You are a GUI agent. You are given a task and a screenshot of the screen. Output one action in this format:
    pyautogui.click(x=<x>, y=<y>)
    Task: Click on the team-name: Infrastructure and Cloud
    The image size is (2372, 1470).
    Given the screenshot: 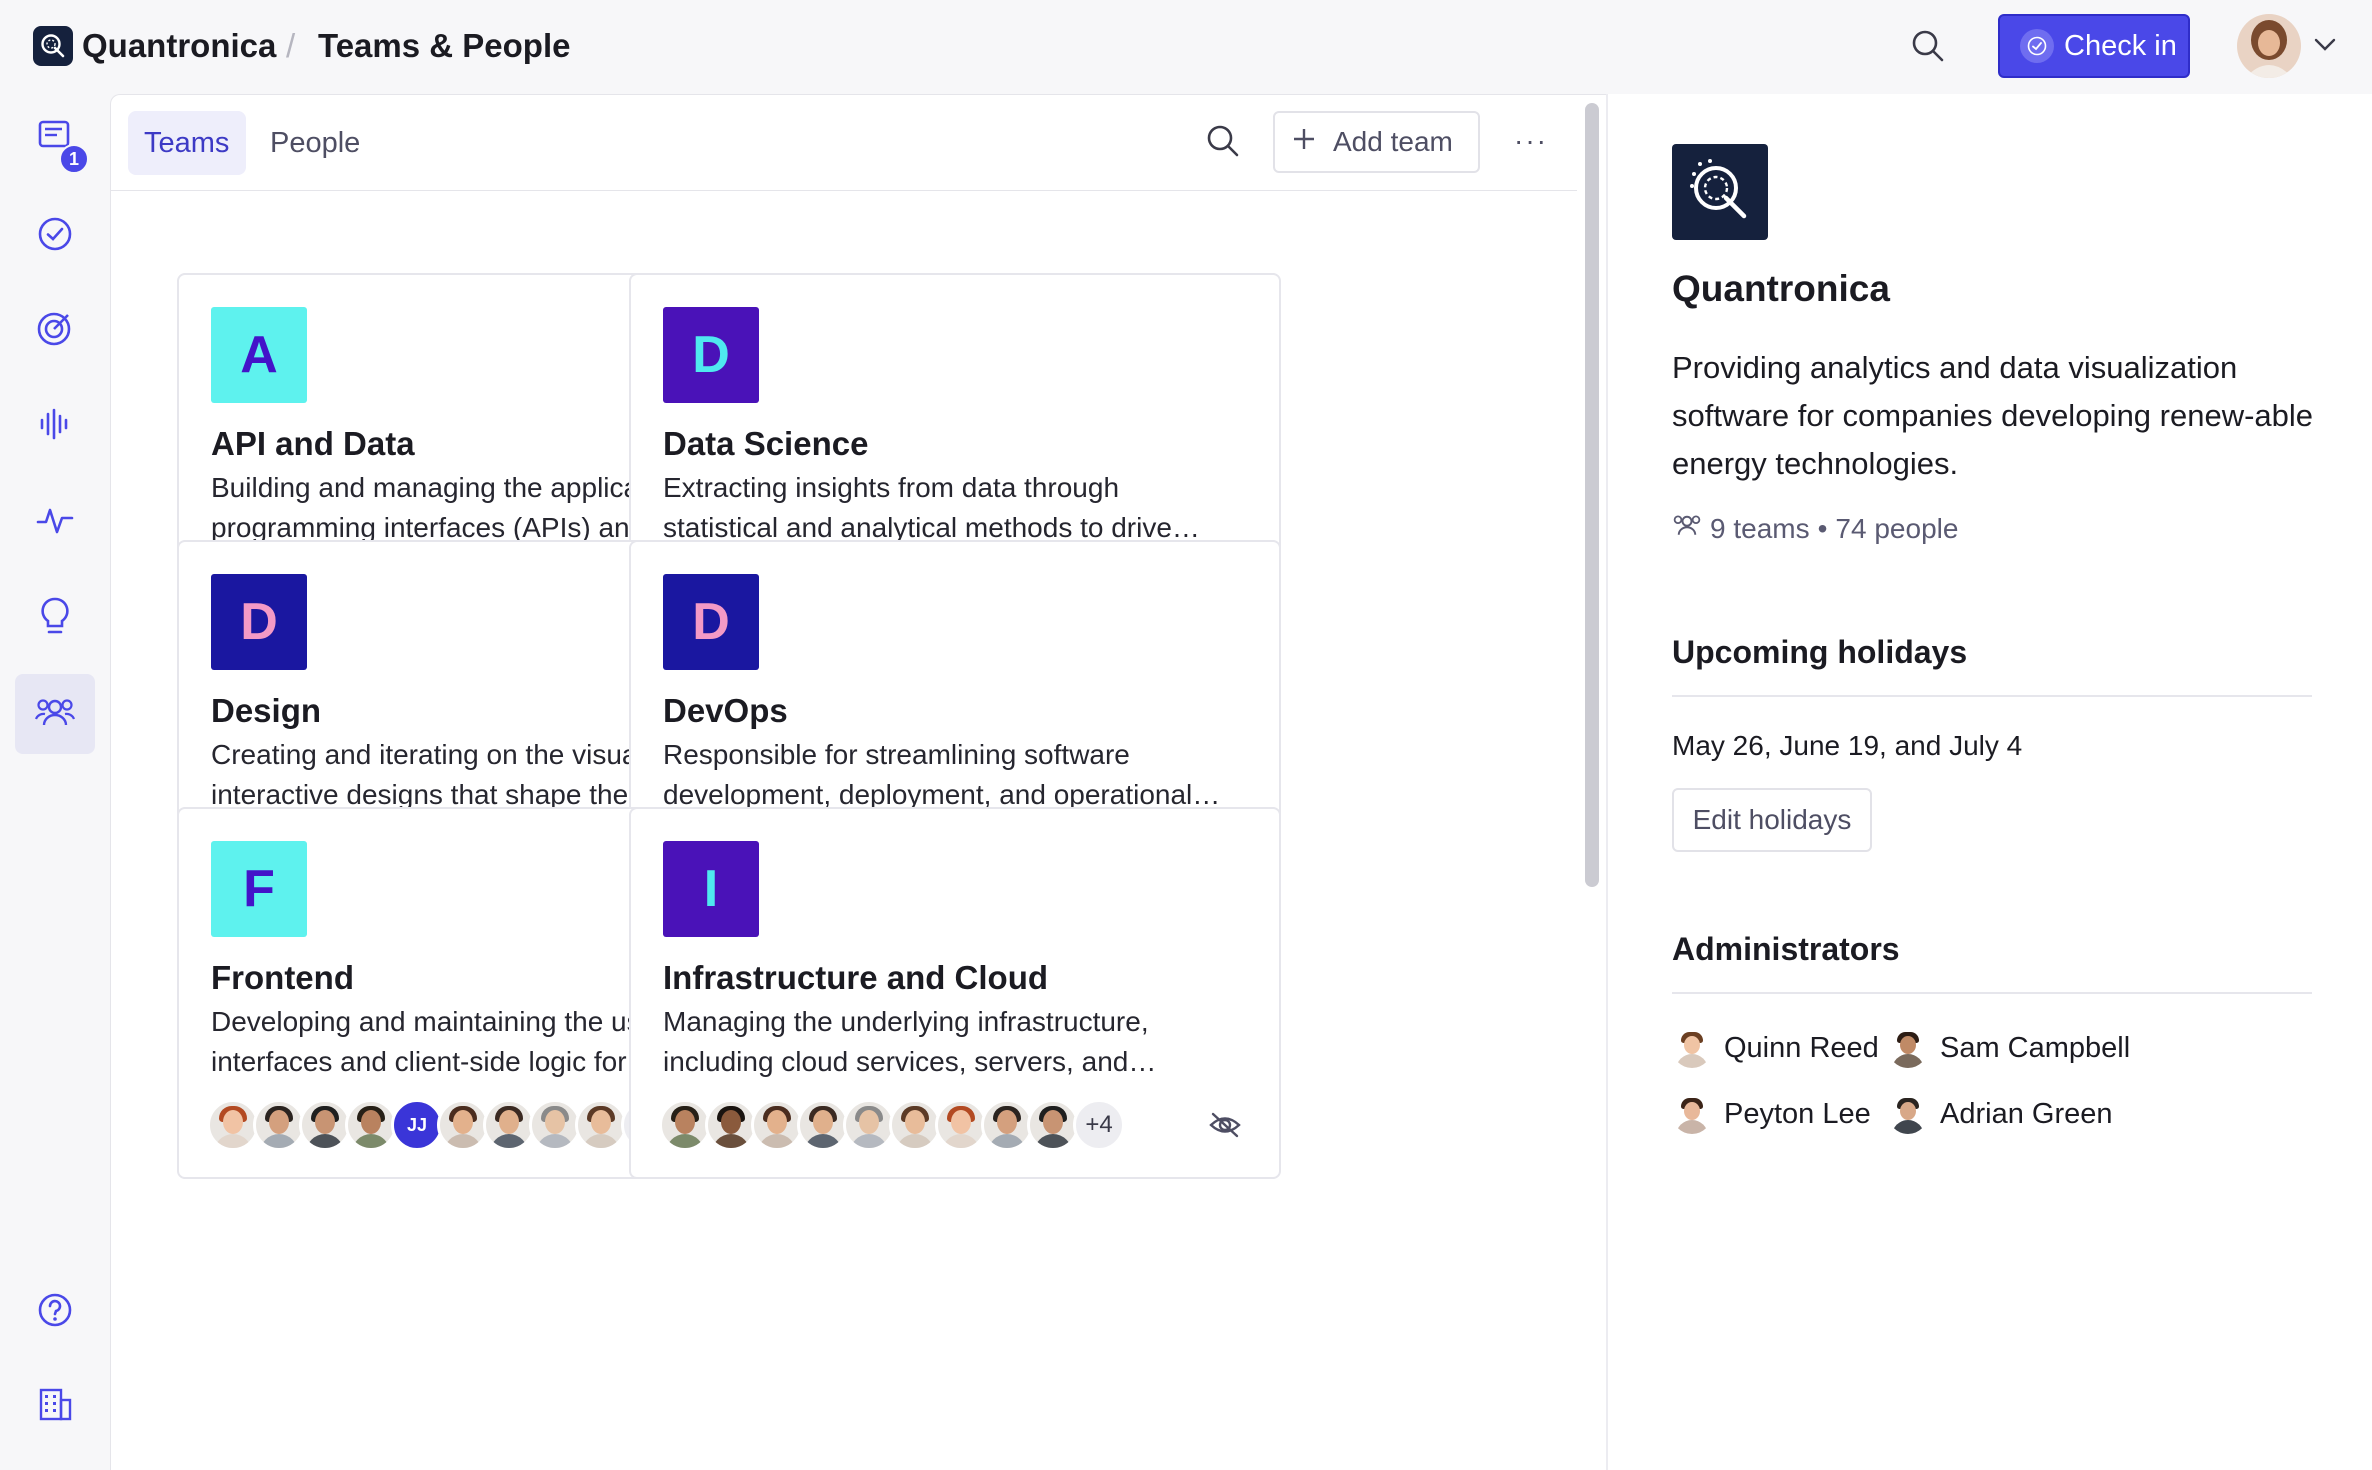 What is the action you would take?
    pyautogui.click(x=856, y=977)
    